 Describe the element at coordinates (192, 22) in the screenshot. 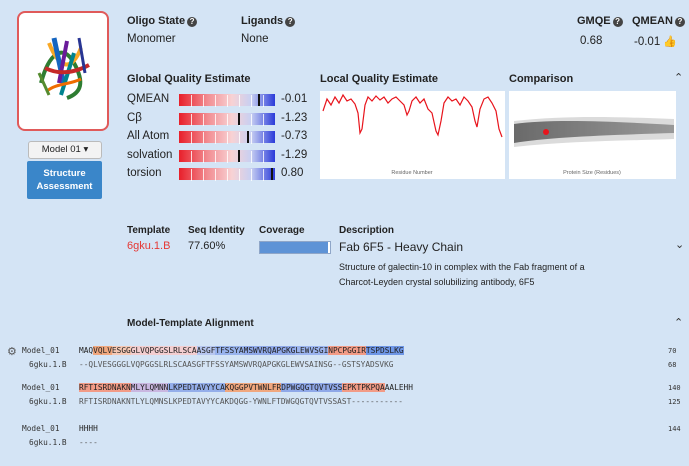

I see `oligo-help-icon: ?` at that location.